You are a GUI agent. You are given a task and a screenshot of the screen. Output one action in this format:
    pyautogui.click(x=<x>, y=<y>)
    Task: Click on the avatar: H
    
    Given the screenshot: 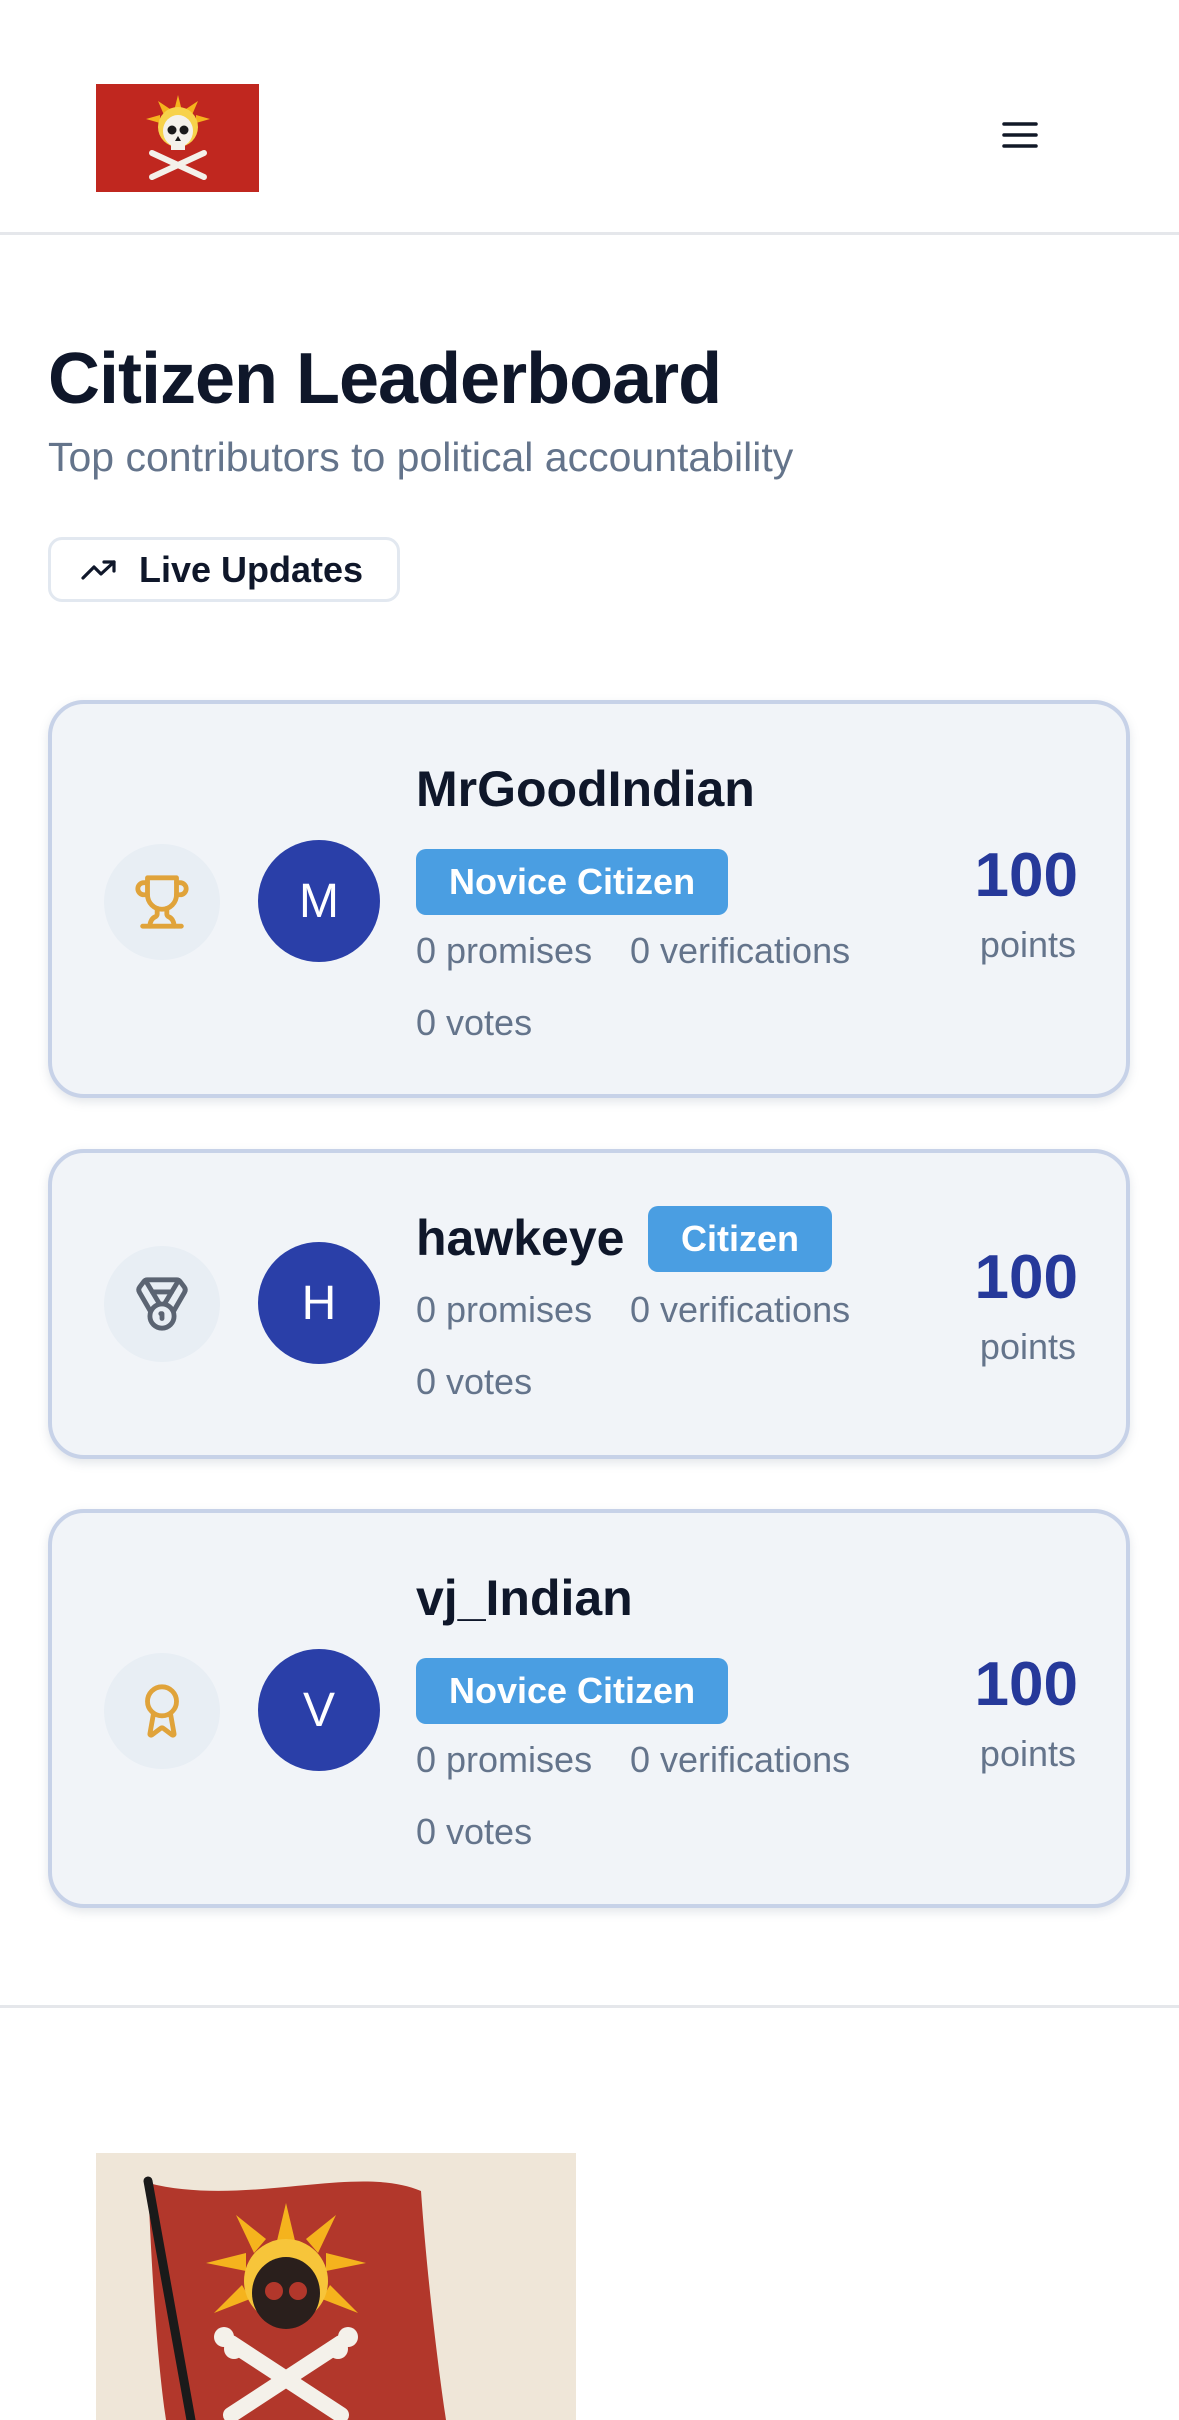 What is the action you would take?
    pyautogui.click(x=319, y=1303)
    